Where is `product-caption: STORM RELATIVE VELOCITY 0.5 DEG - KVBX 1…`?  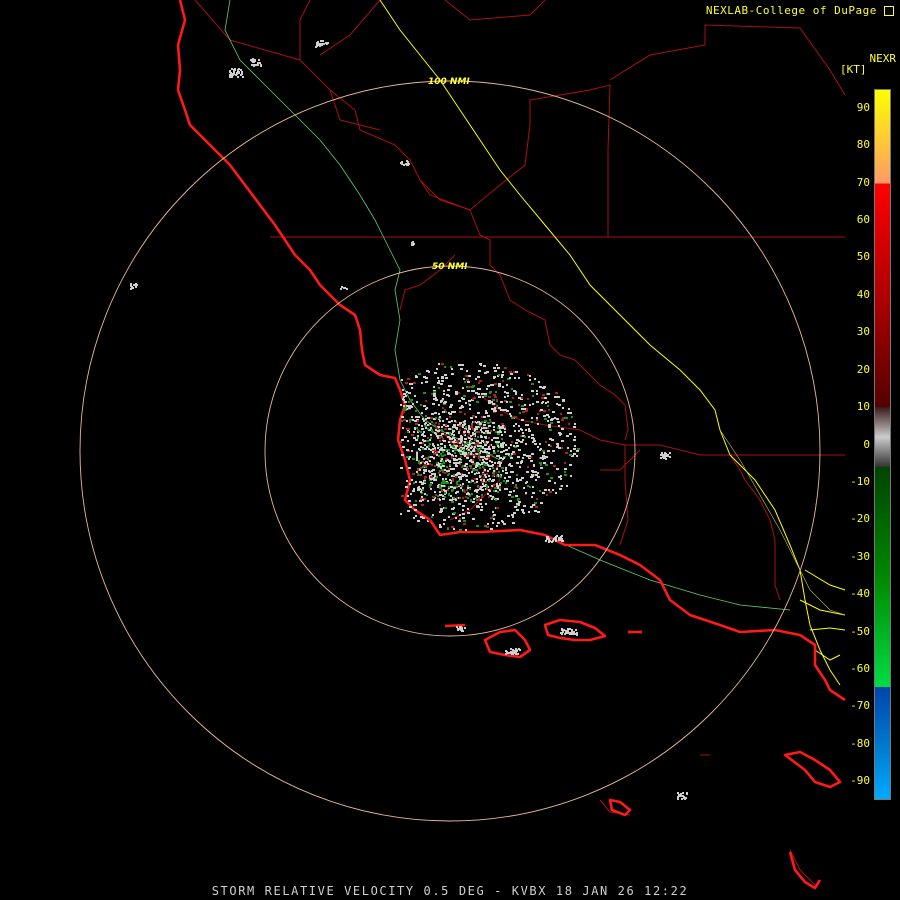 product-caption: STORM RELATIVE VELOCITY 0.5 DEG - KVBX 1… is located at coordinates (450, 891).